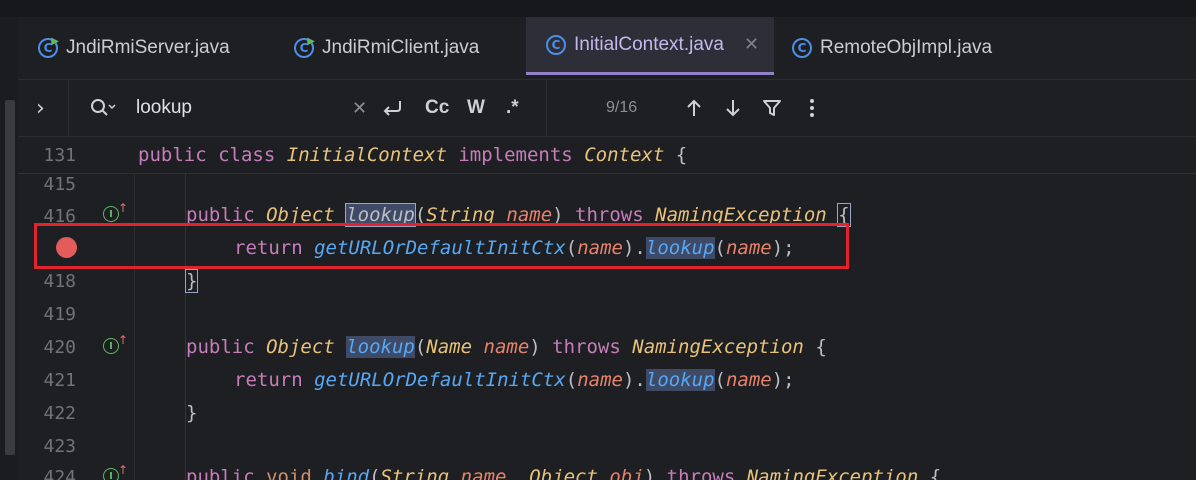 This screenshot has width=1196, height=480. I want to click on tab-jndirmiclient: C ▶ JndiRmiClient.java, so click(386, 47).